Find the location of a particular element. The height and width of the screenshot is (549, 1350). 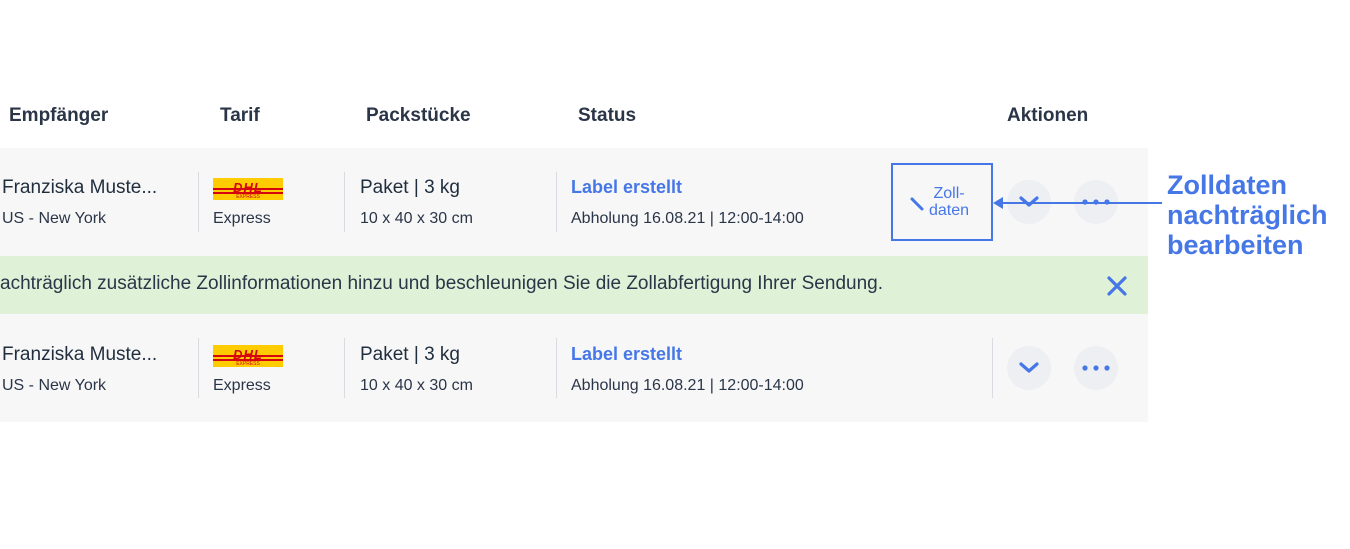

edit-customs-data-button: Zoll- daten is located at coordinates (942, 202).